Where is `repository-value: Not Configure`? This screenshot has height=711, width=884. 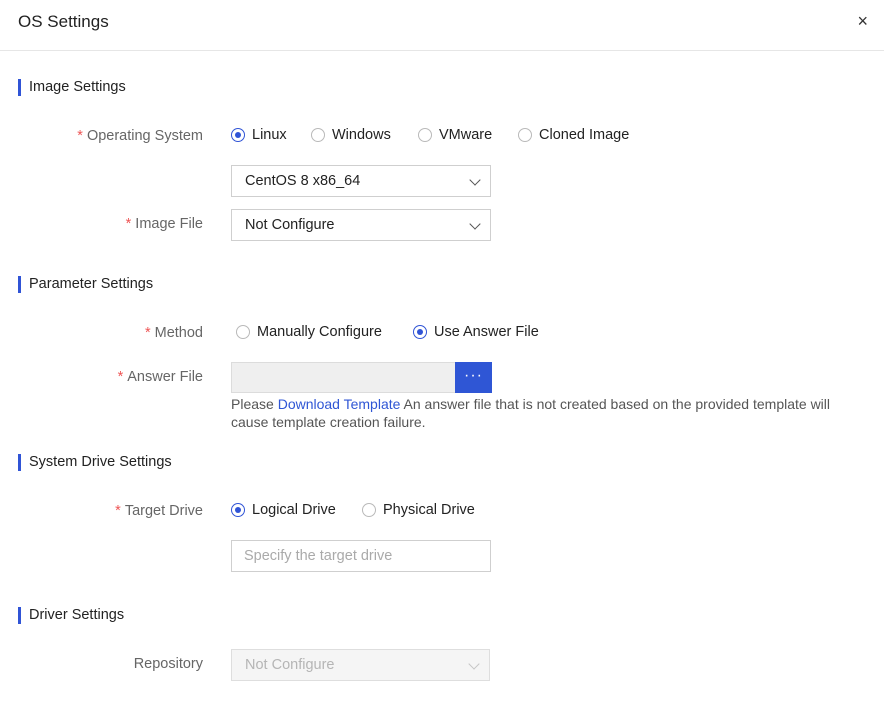
repository-value: Not Configure is located at coordinates (290, 665).